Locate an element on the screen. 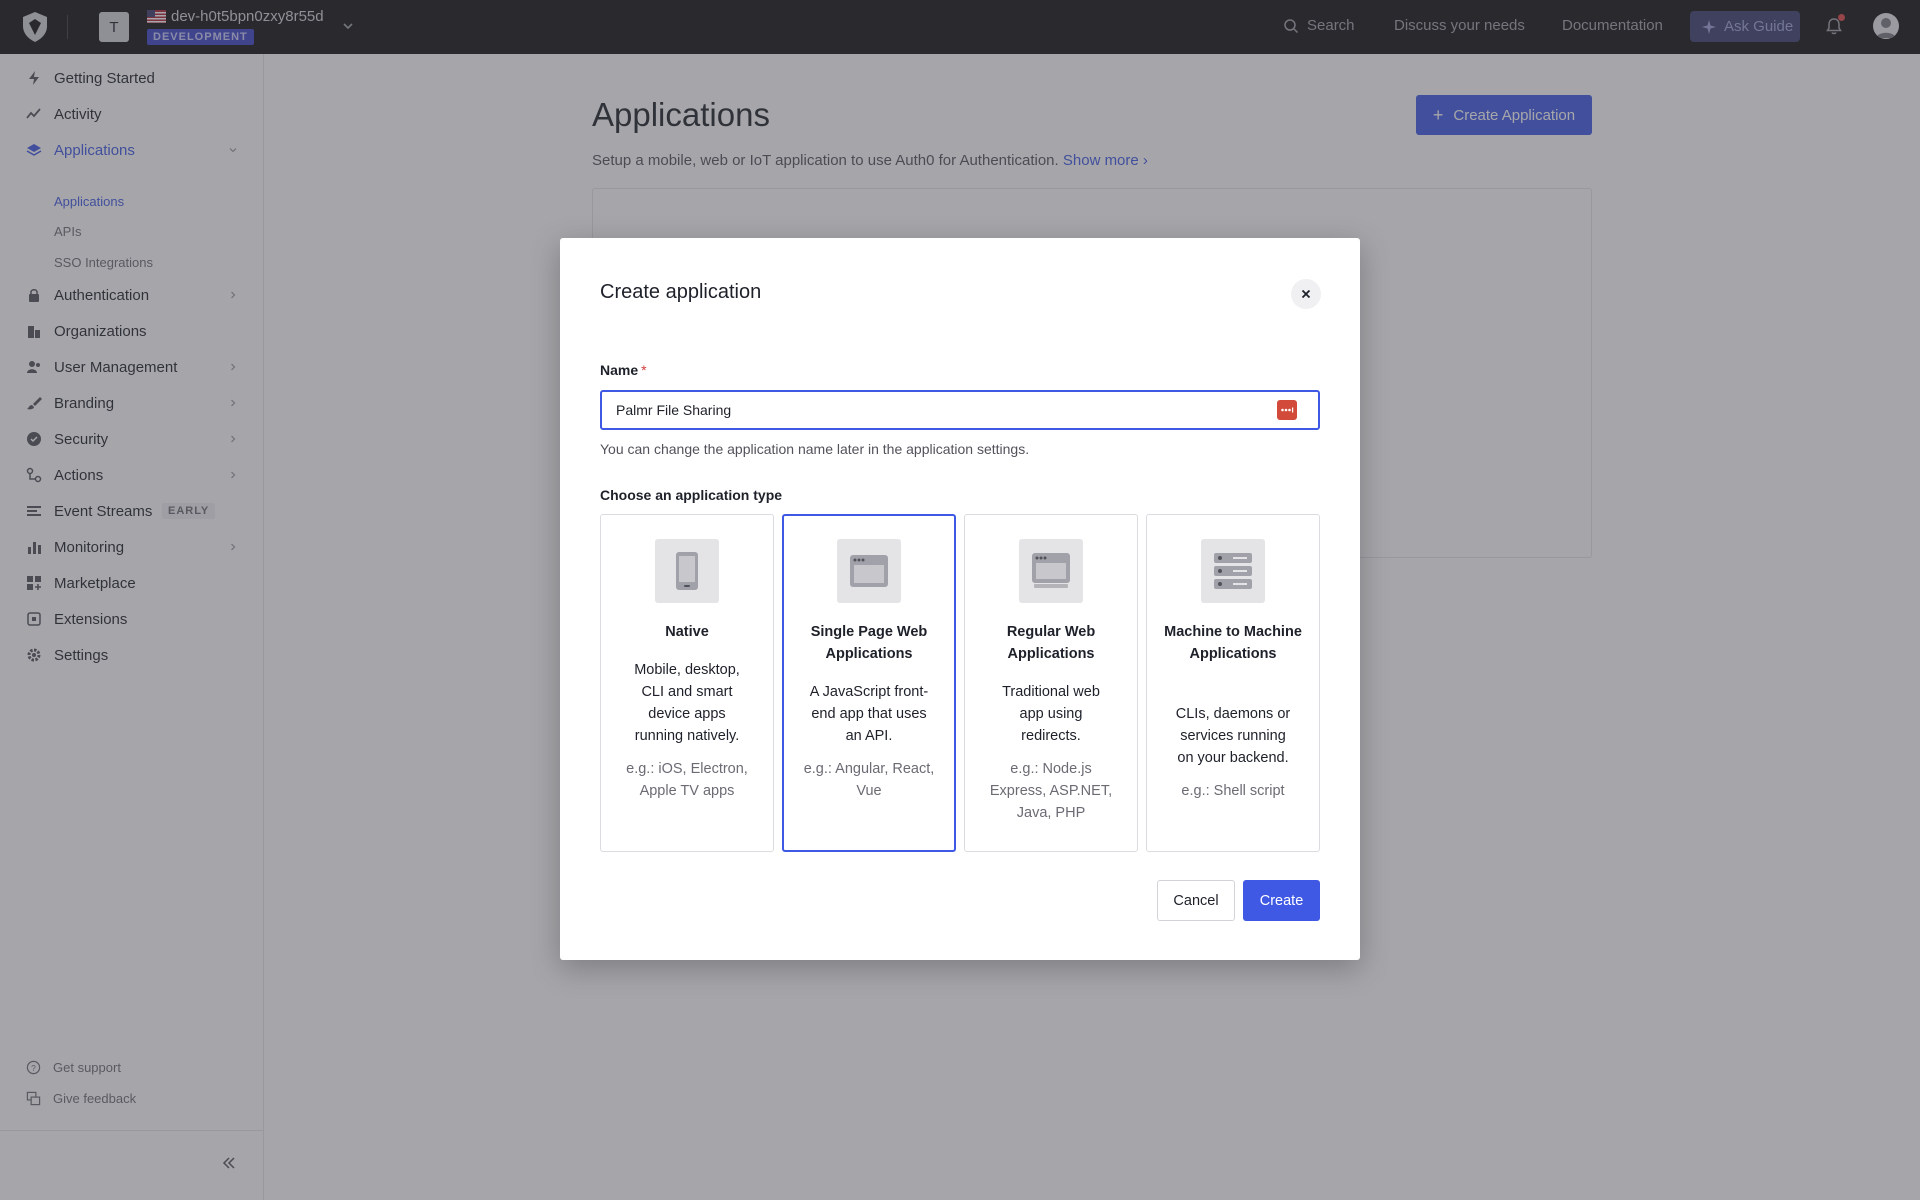  app-type-title: Machine to Machine Applications is located at coordinates (1233, 643).